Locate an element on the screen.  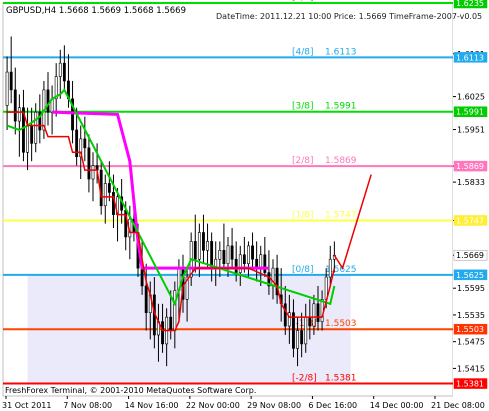
level-price: 1.6235 is located at coordinates (341, 1).